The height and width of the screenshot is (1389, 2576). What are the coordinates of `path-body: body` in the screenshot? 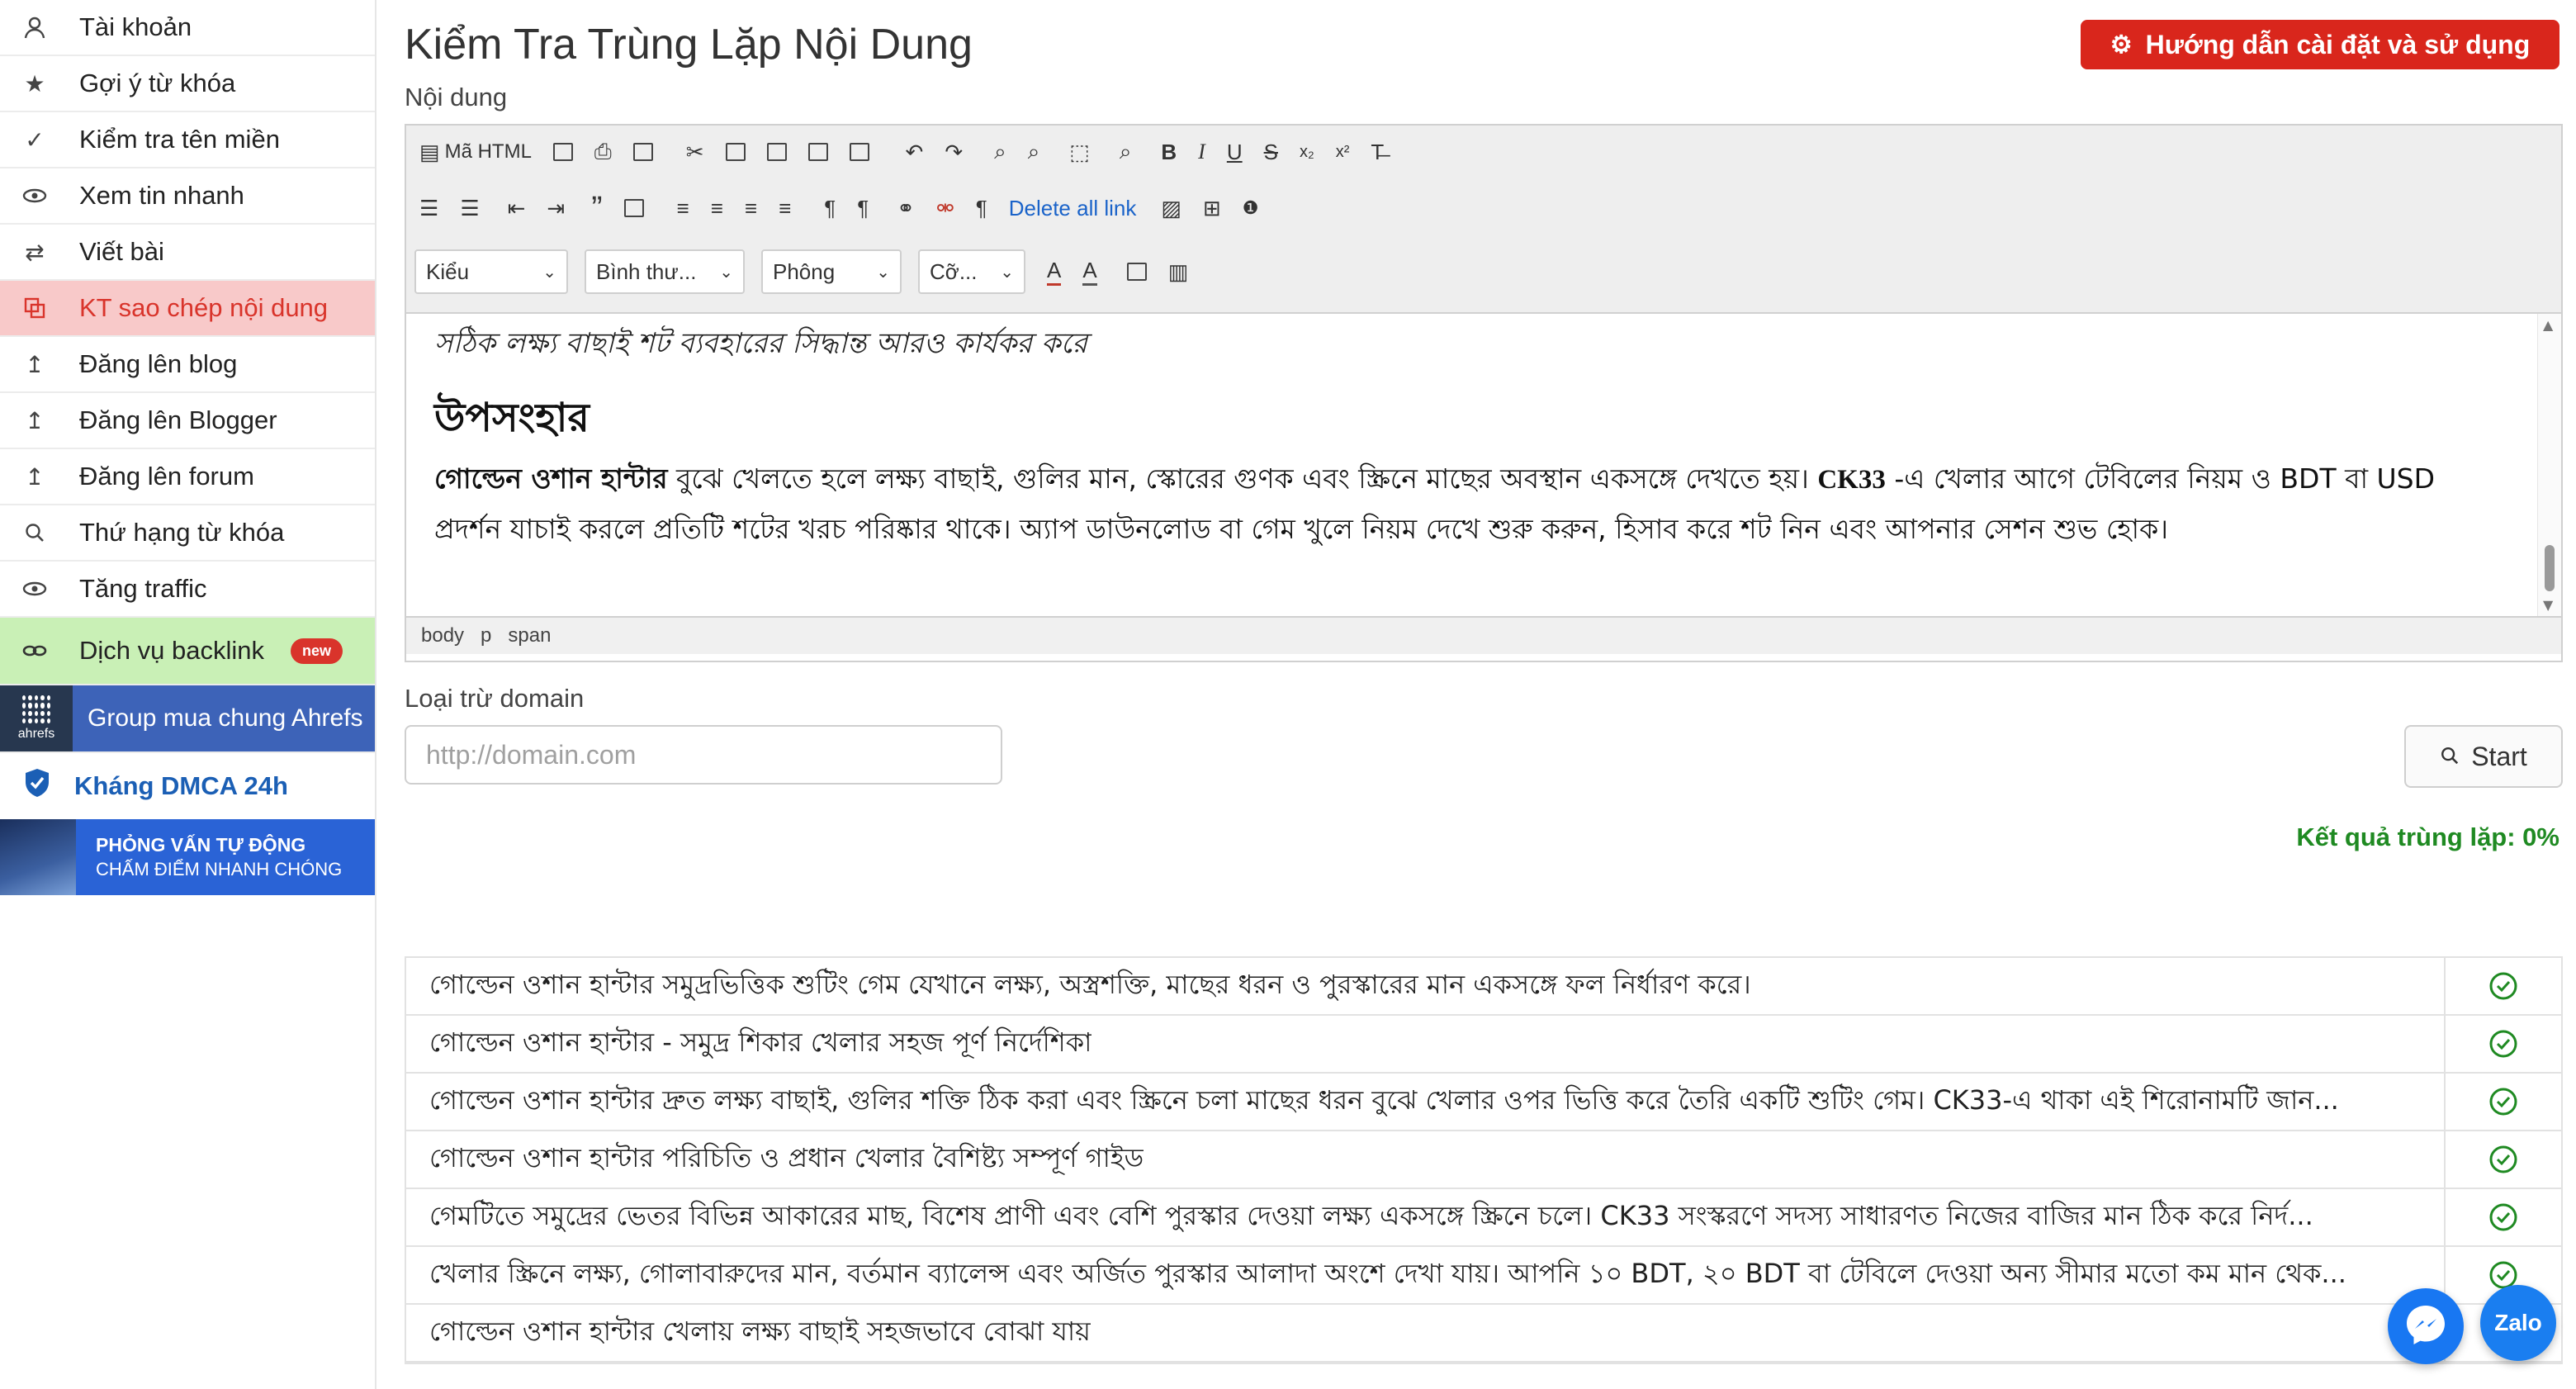 It's located at (442, 635).